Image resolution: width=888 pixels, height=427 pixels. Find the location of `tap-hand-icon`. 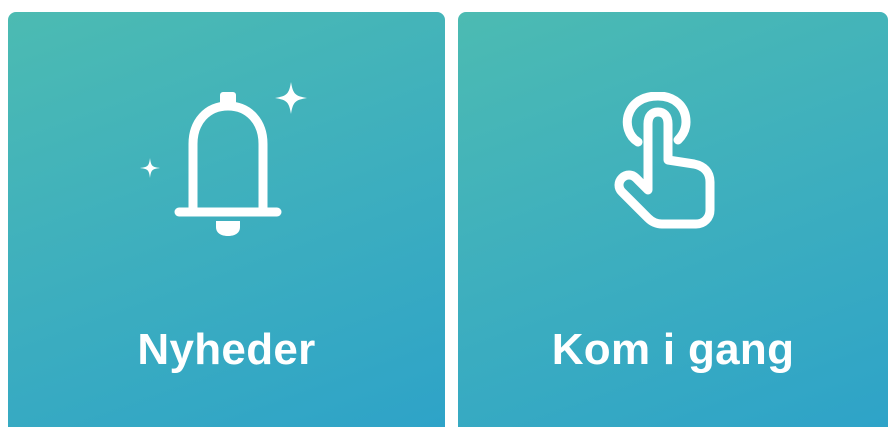

tap-hand-icon is located at coordinates (664, 160).